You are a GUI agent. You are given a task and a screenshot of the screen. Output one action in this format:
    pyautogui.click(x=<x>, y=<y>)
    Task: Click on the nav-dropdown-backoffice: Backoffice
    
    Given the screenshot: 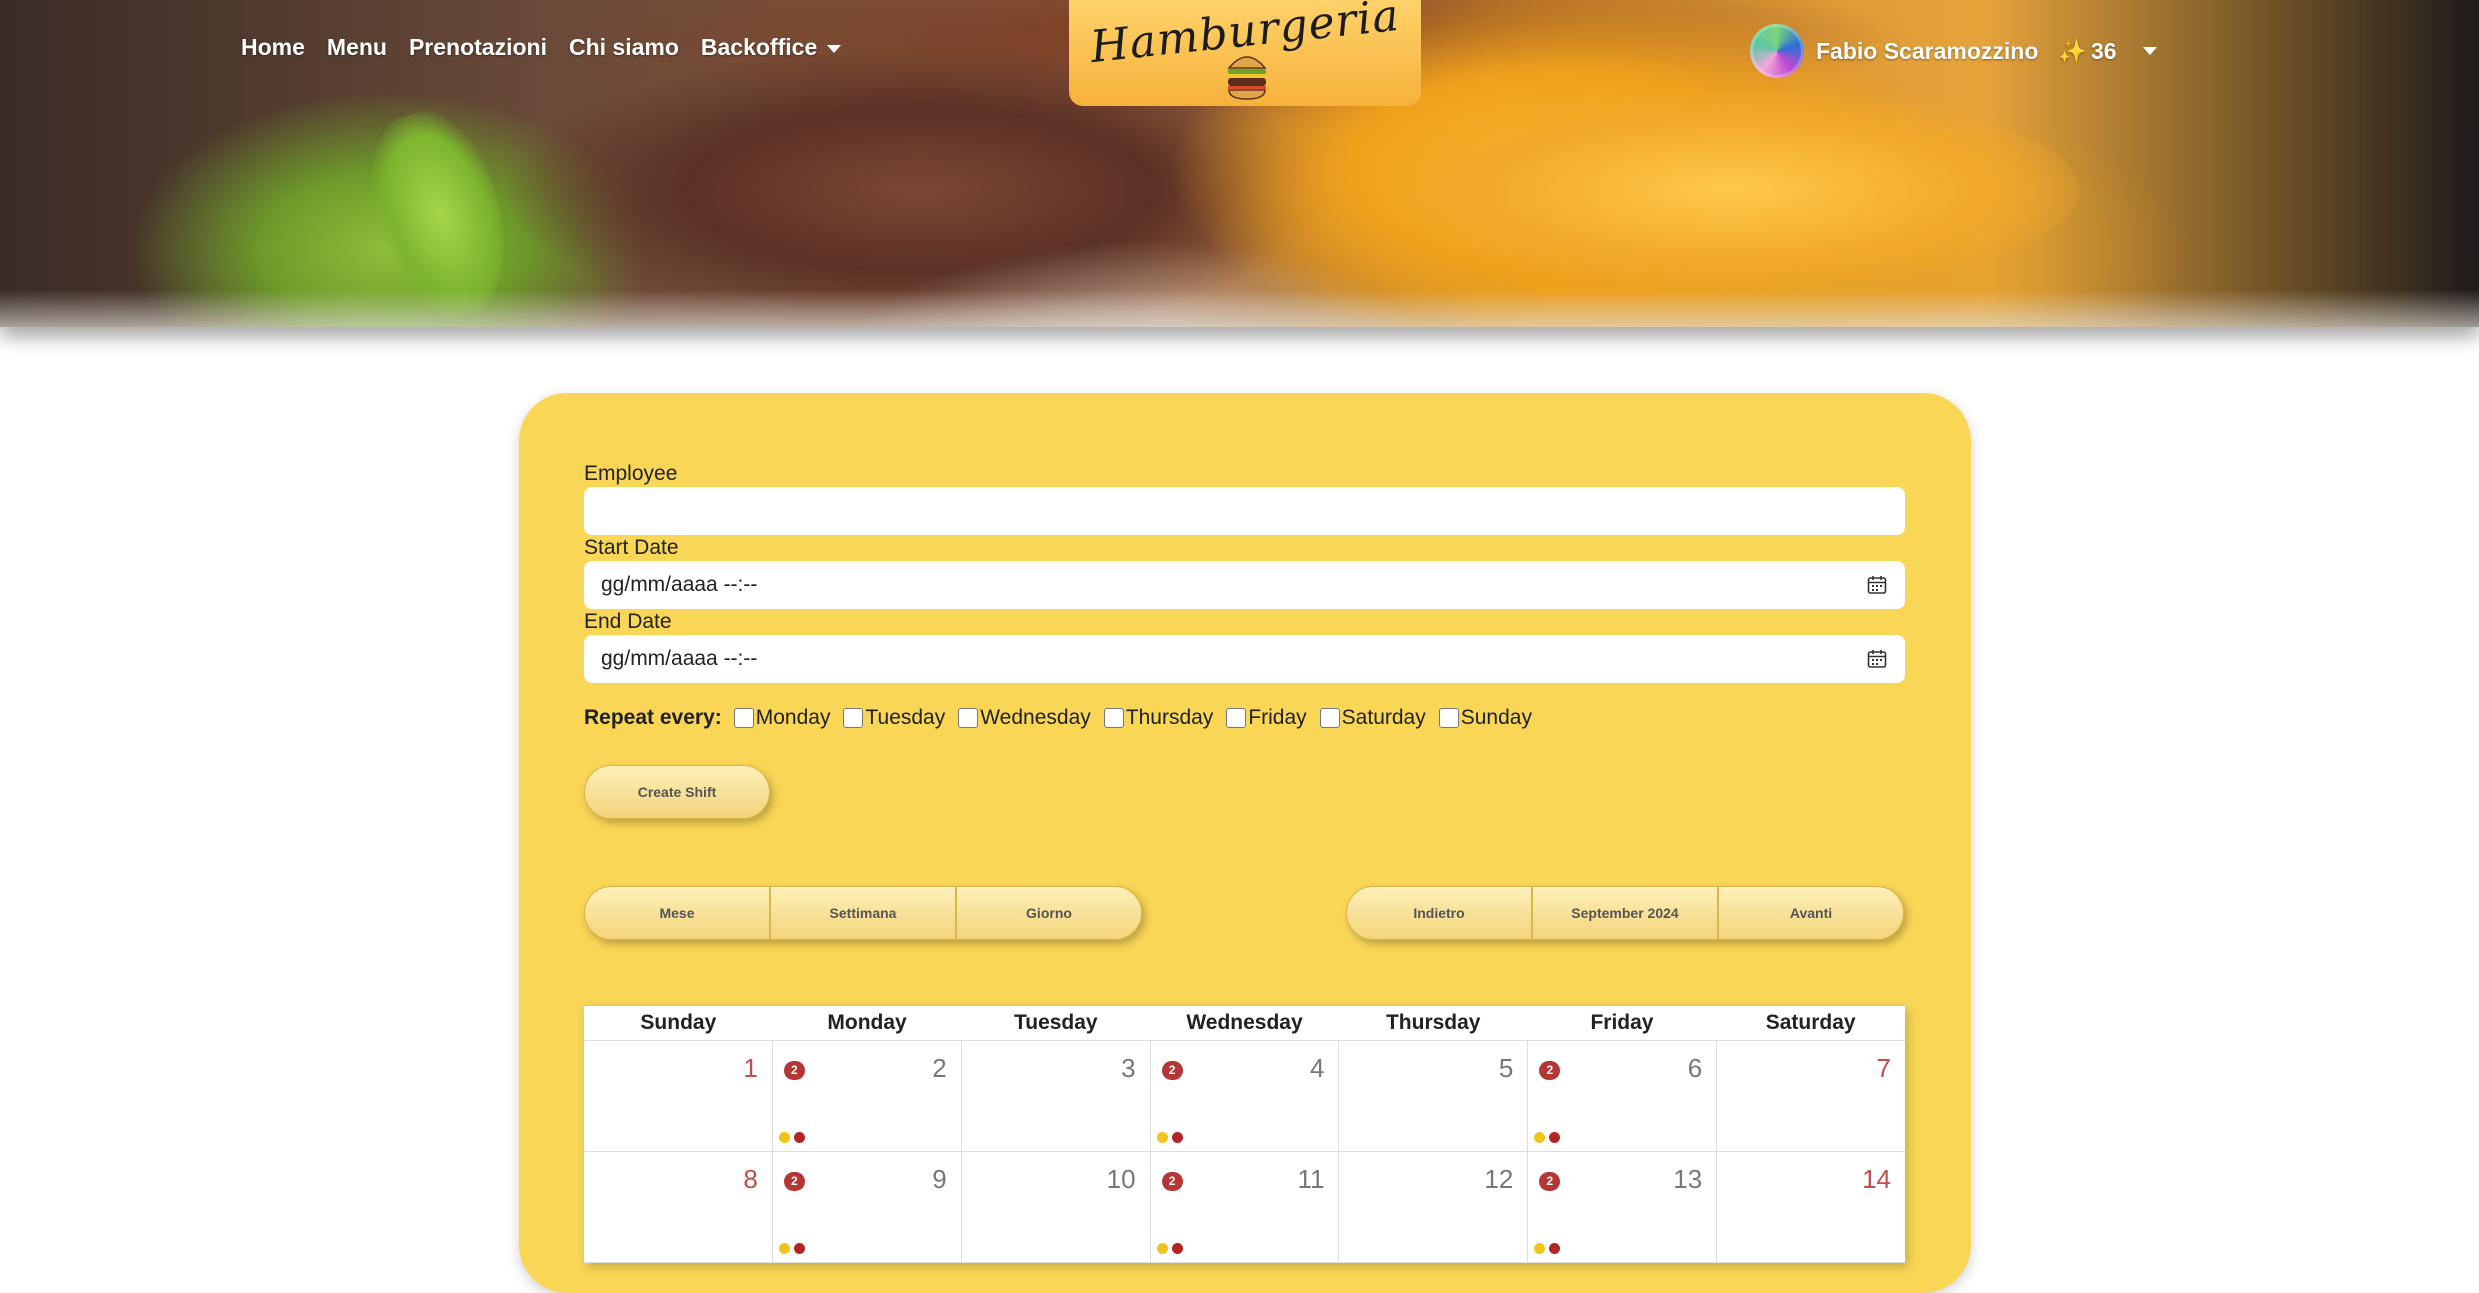 What is the action you would take?
    pyautogui.click(x=771, y=47)
    